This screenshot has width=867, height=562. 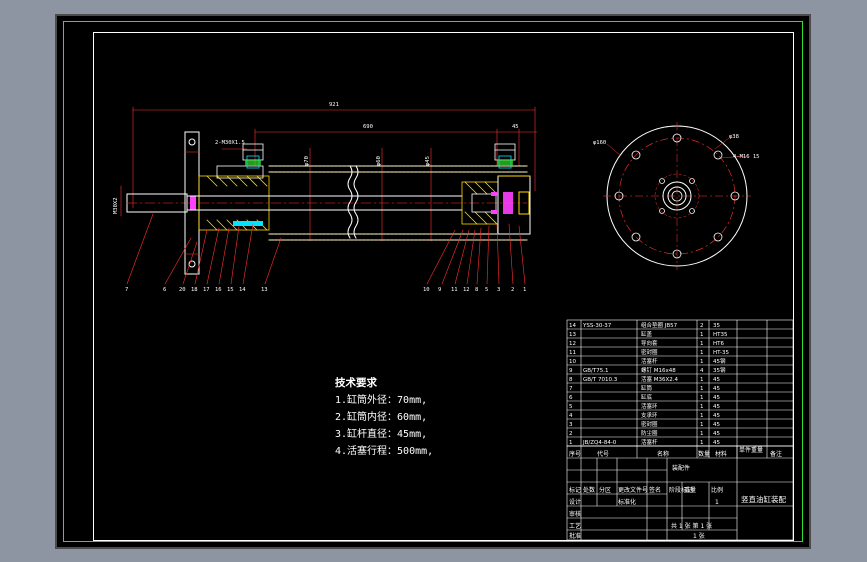 What do you see at coordinates (575, 526) in the screenshot?
I see `tb-label: 工艺` at bounding box center [575, 526].